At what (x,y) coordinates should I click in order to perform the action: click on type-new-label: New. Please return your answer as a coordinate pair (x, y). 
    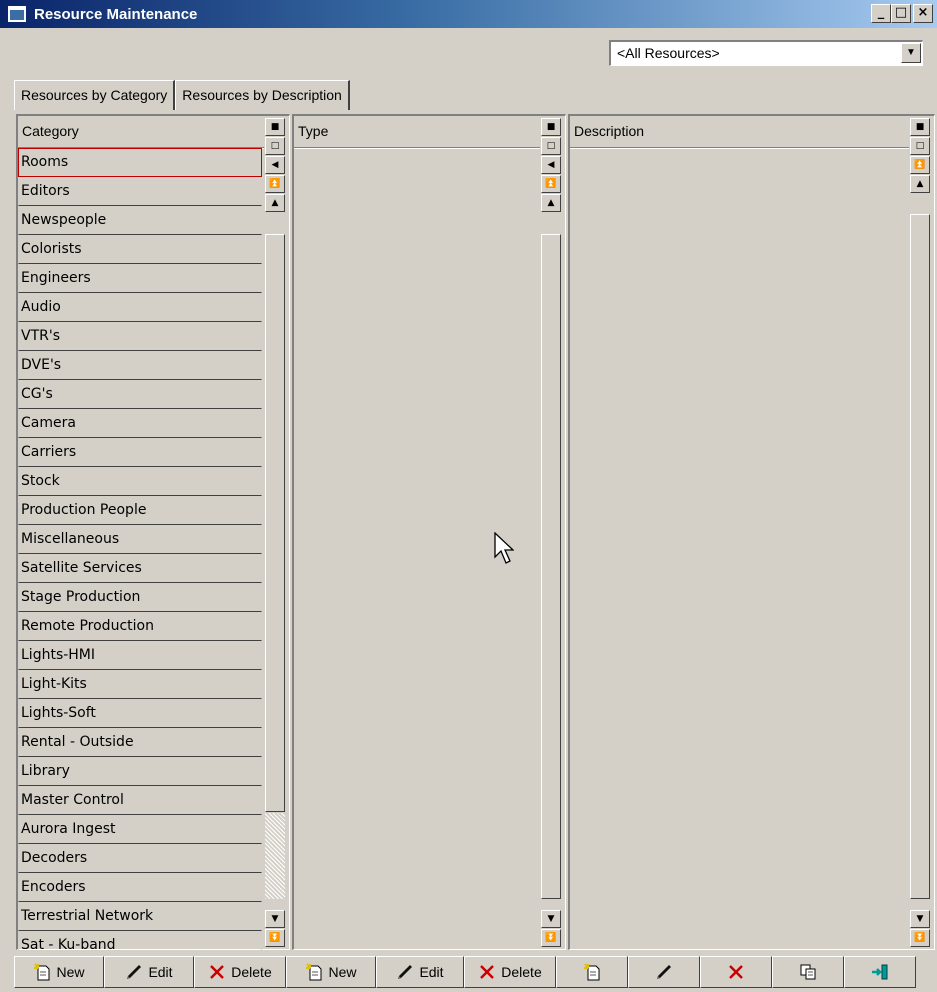
    Looking at the image, I should click on (342, 972).